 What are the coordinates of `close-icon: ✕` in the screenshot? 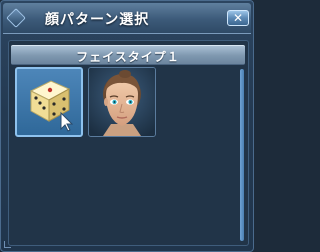 It's located at (238, 18).